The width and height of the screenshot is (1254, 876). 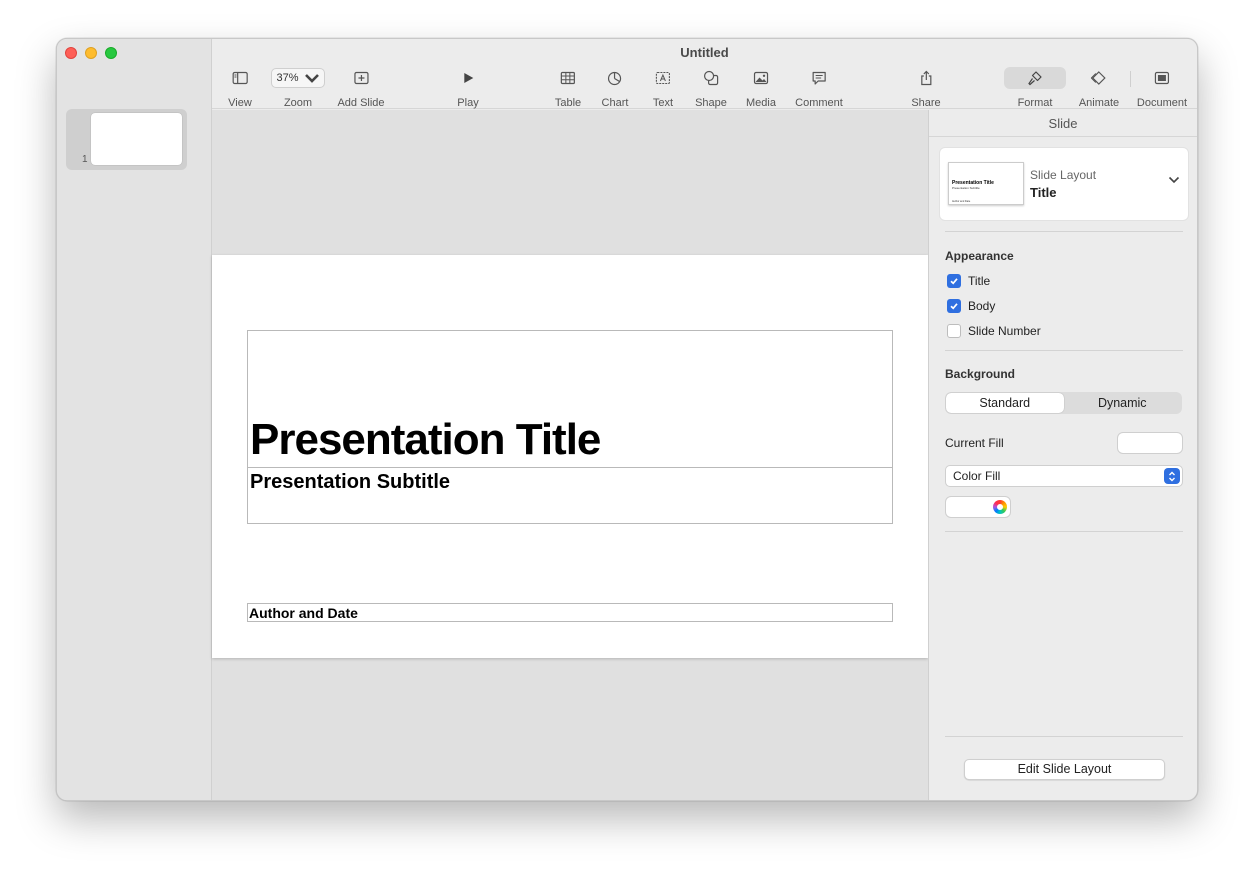 What do you see at coordinates (568, 103) in the screenshot?
I see `table-label: Table` at bounding box center [568, 103].